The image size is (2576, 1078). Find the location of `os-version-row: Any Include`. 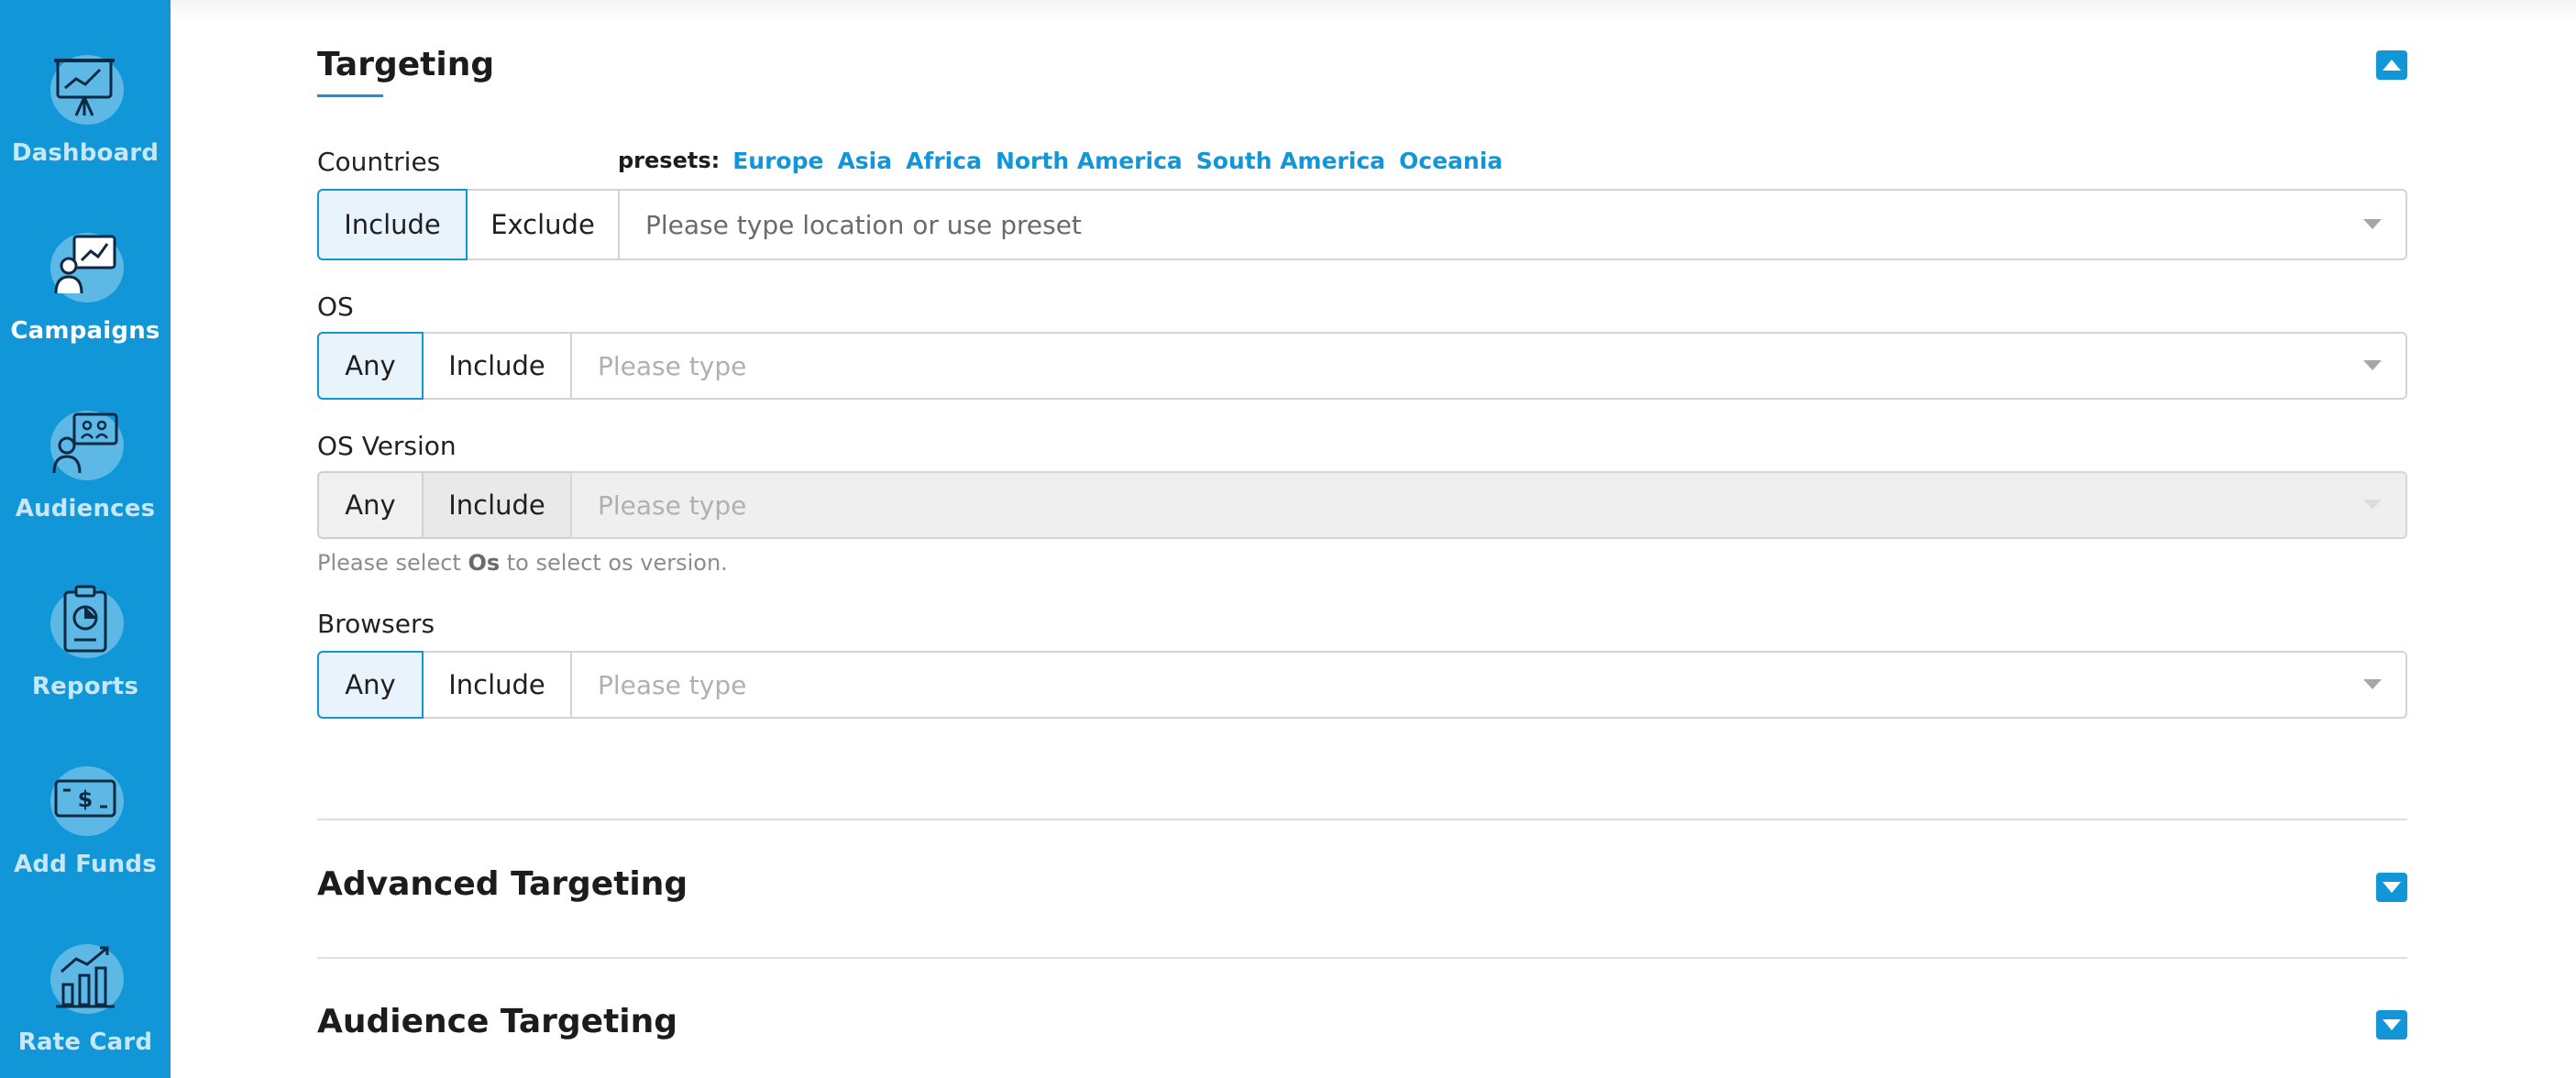

os-version-row: Any Include is located at coordinates (1362, 505).